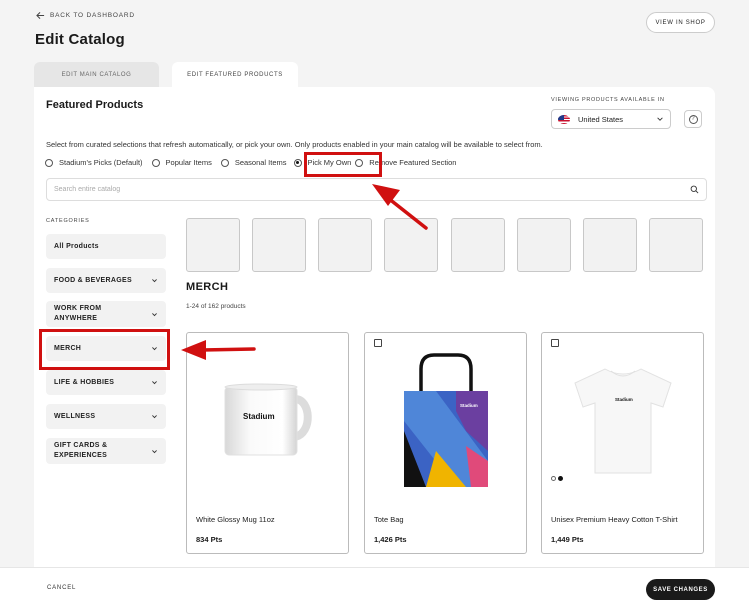 The image size is (749, 609). What do you see at coordinates (84, 382) in the screenshot?
I see `category-label: LIFE & HOBBIES` at bounding box center [84, 382].